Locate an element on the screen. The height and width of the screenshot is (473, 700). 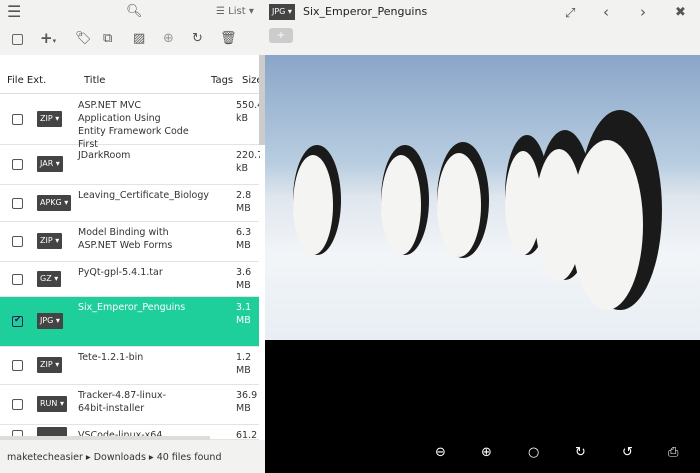
row-title: Model Binding with ASP.NET Web Forms is located at coordinates (125, 239).